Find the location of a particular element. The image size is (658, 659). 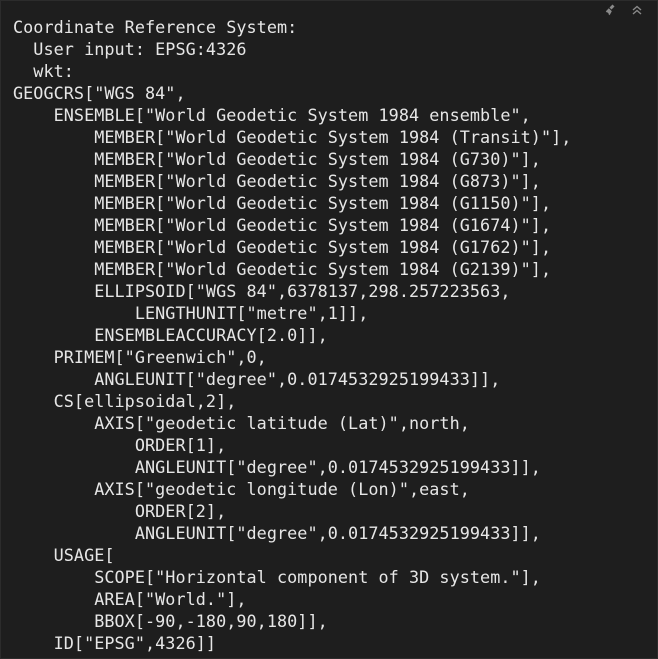

output-line: ID["EPSG",4326]] is located at coordinates (115, 643).